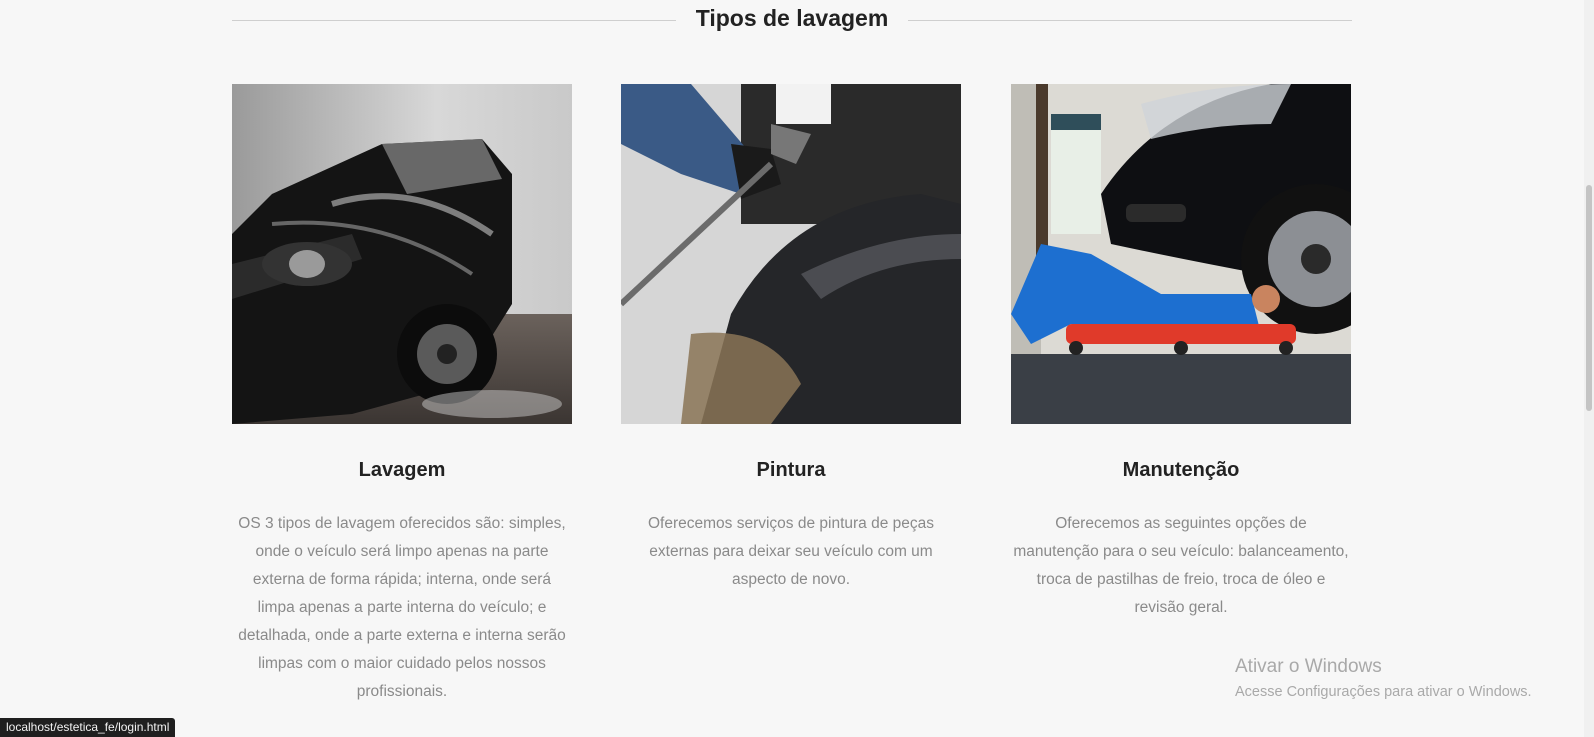 The width and height of the screenshot is (1594, 737). What do you see at coordinates (791, 470) in the screenshot?
I see `card-title: Pintura` at bounding box center [791, 470].